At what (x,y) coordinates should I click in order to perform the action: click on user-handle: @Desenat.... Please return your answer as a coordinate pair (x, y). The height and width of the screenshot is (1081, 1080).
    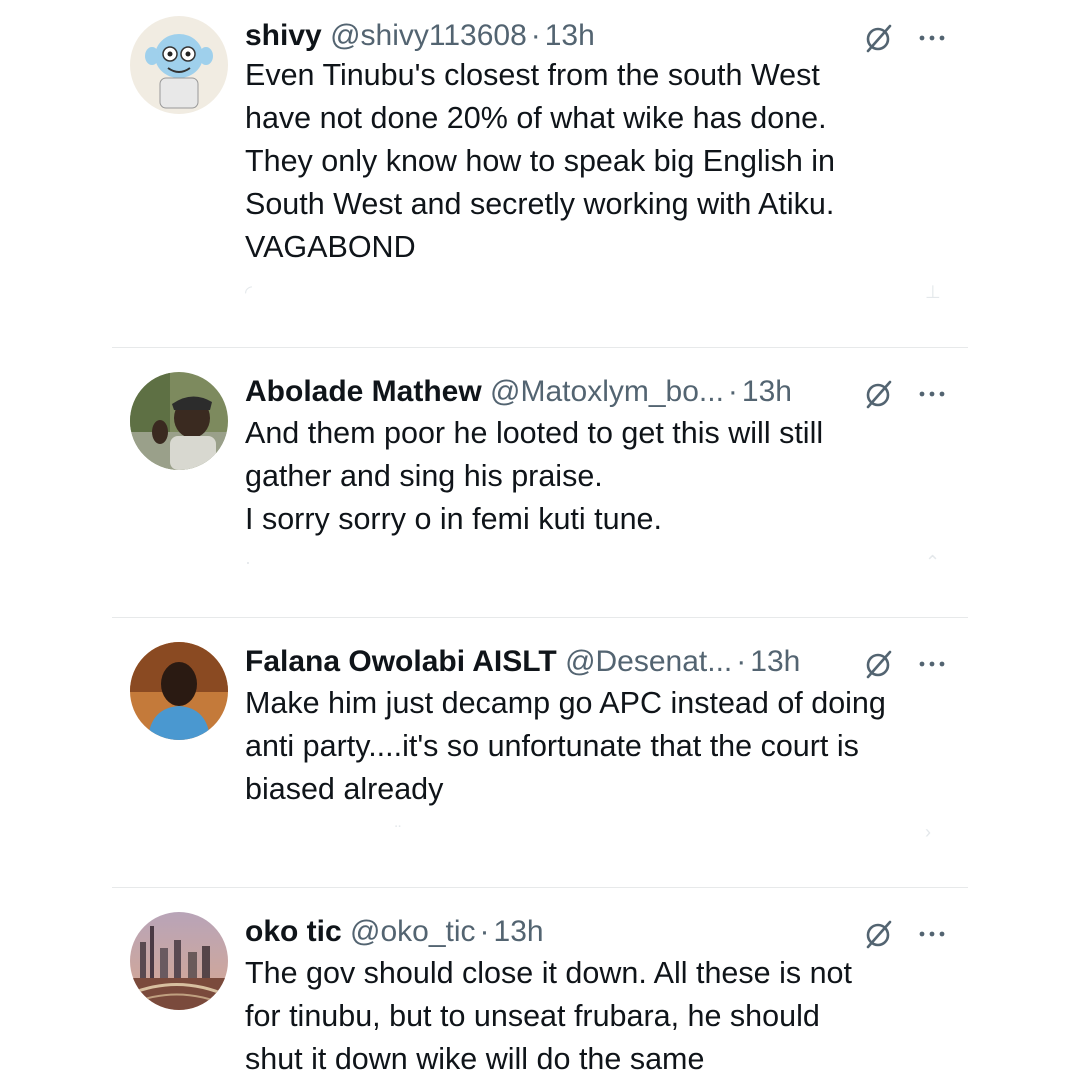
    Looking at the image, I should click on (648, 661).